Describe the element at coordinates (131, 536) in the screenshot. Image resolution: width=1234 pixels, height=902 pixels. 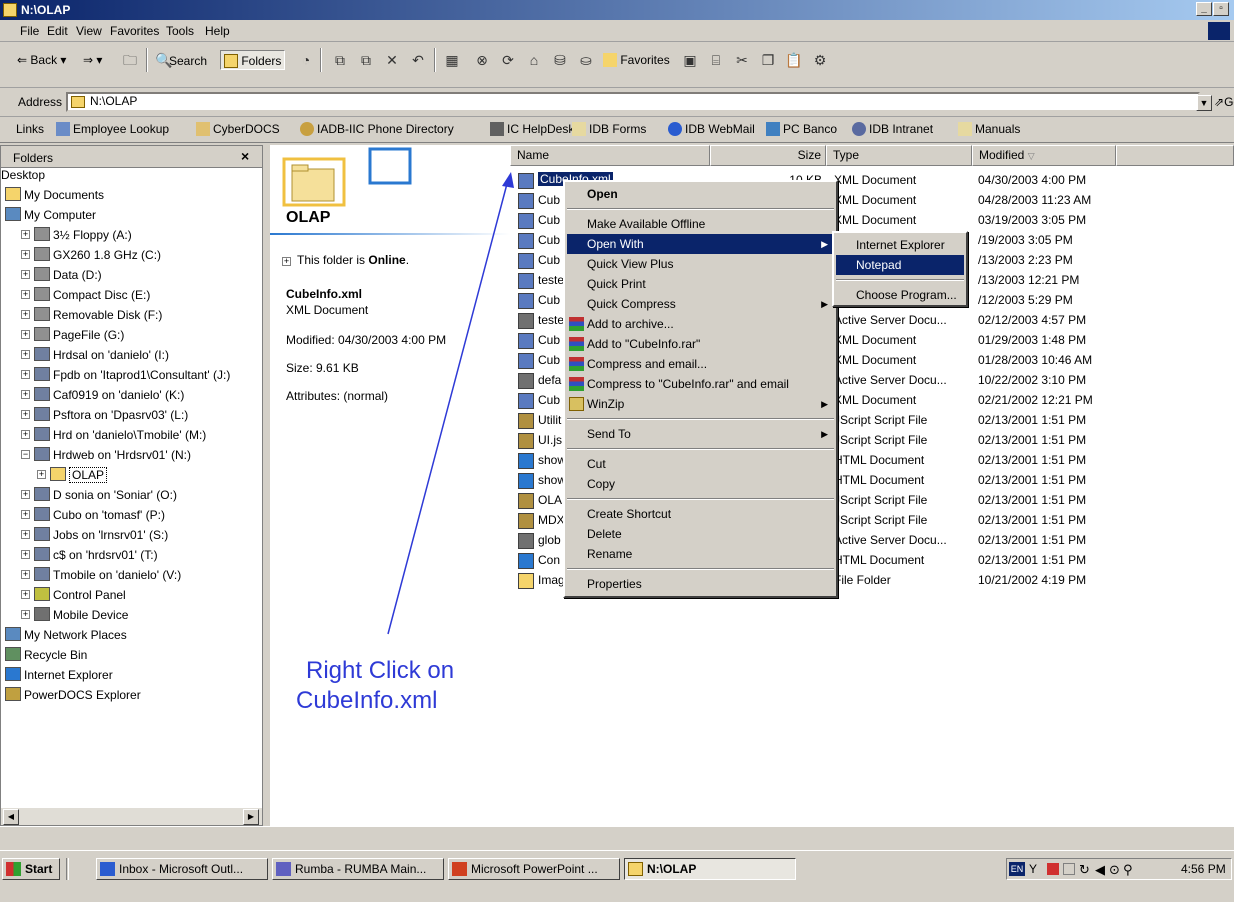
I see `tree-item: + Jobs on 'lrnsrv01' (S:)` at that location.